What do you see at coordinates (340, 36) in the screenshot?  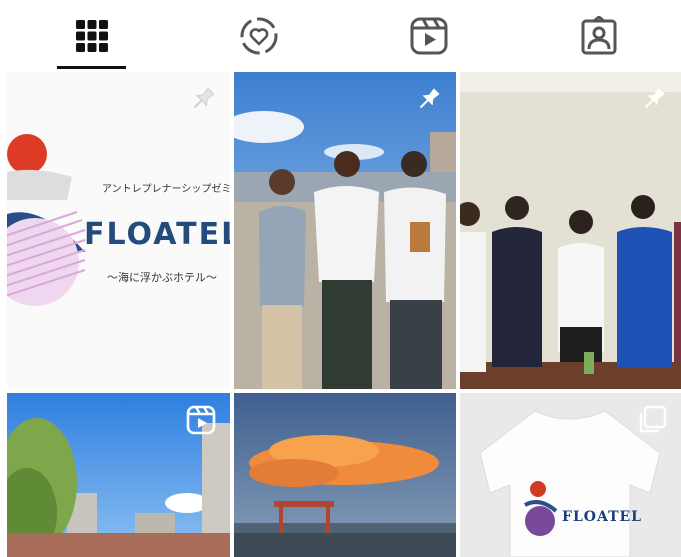 I see `profile-tab-bar` at bounding box center [340, 36].